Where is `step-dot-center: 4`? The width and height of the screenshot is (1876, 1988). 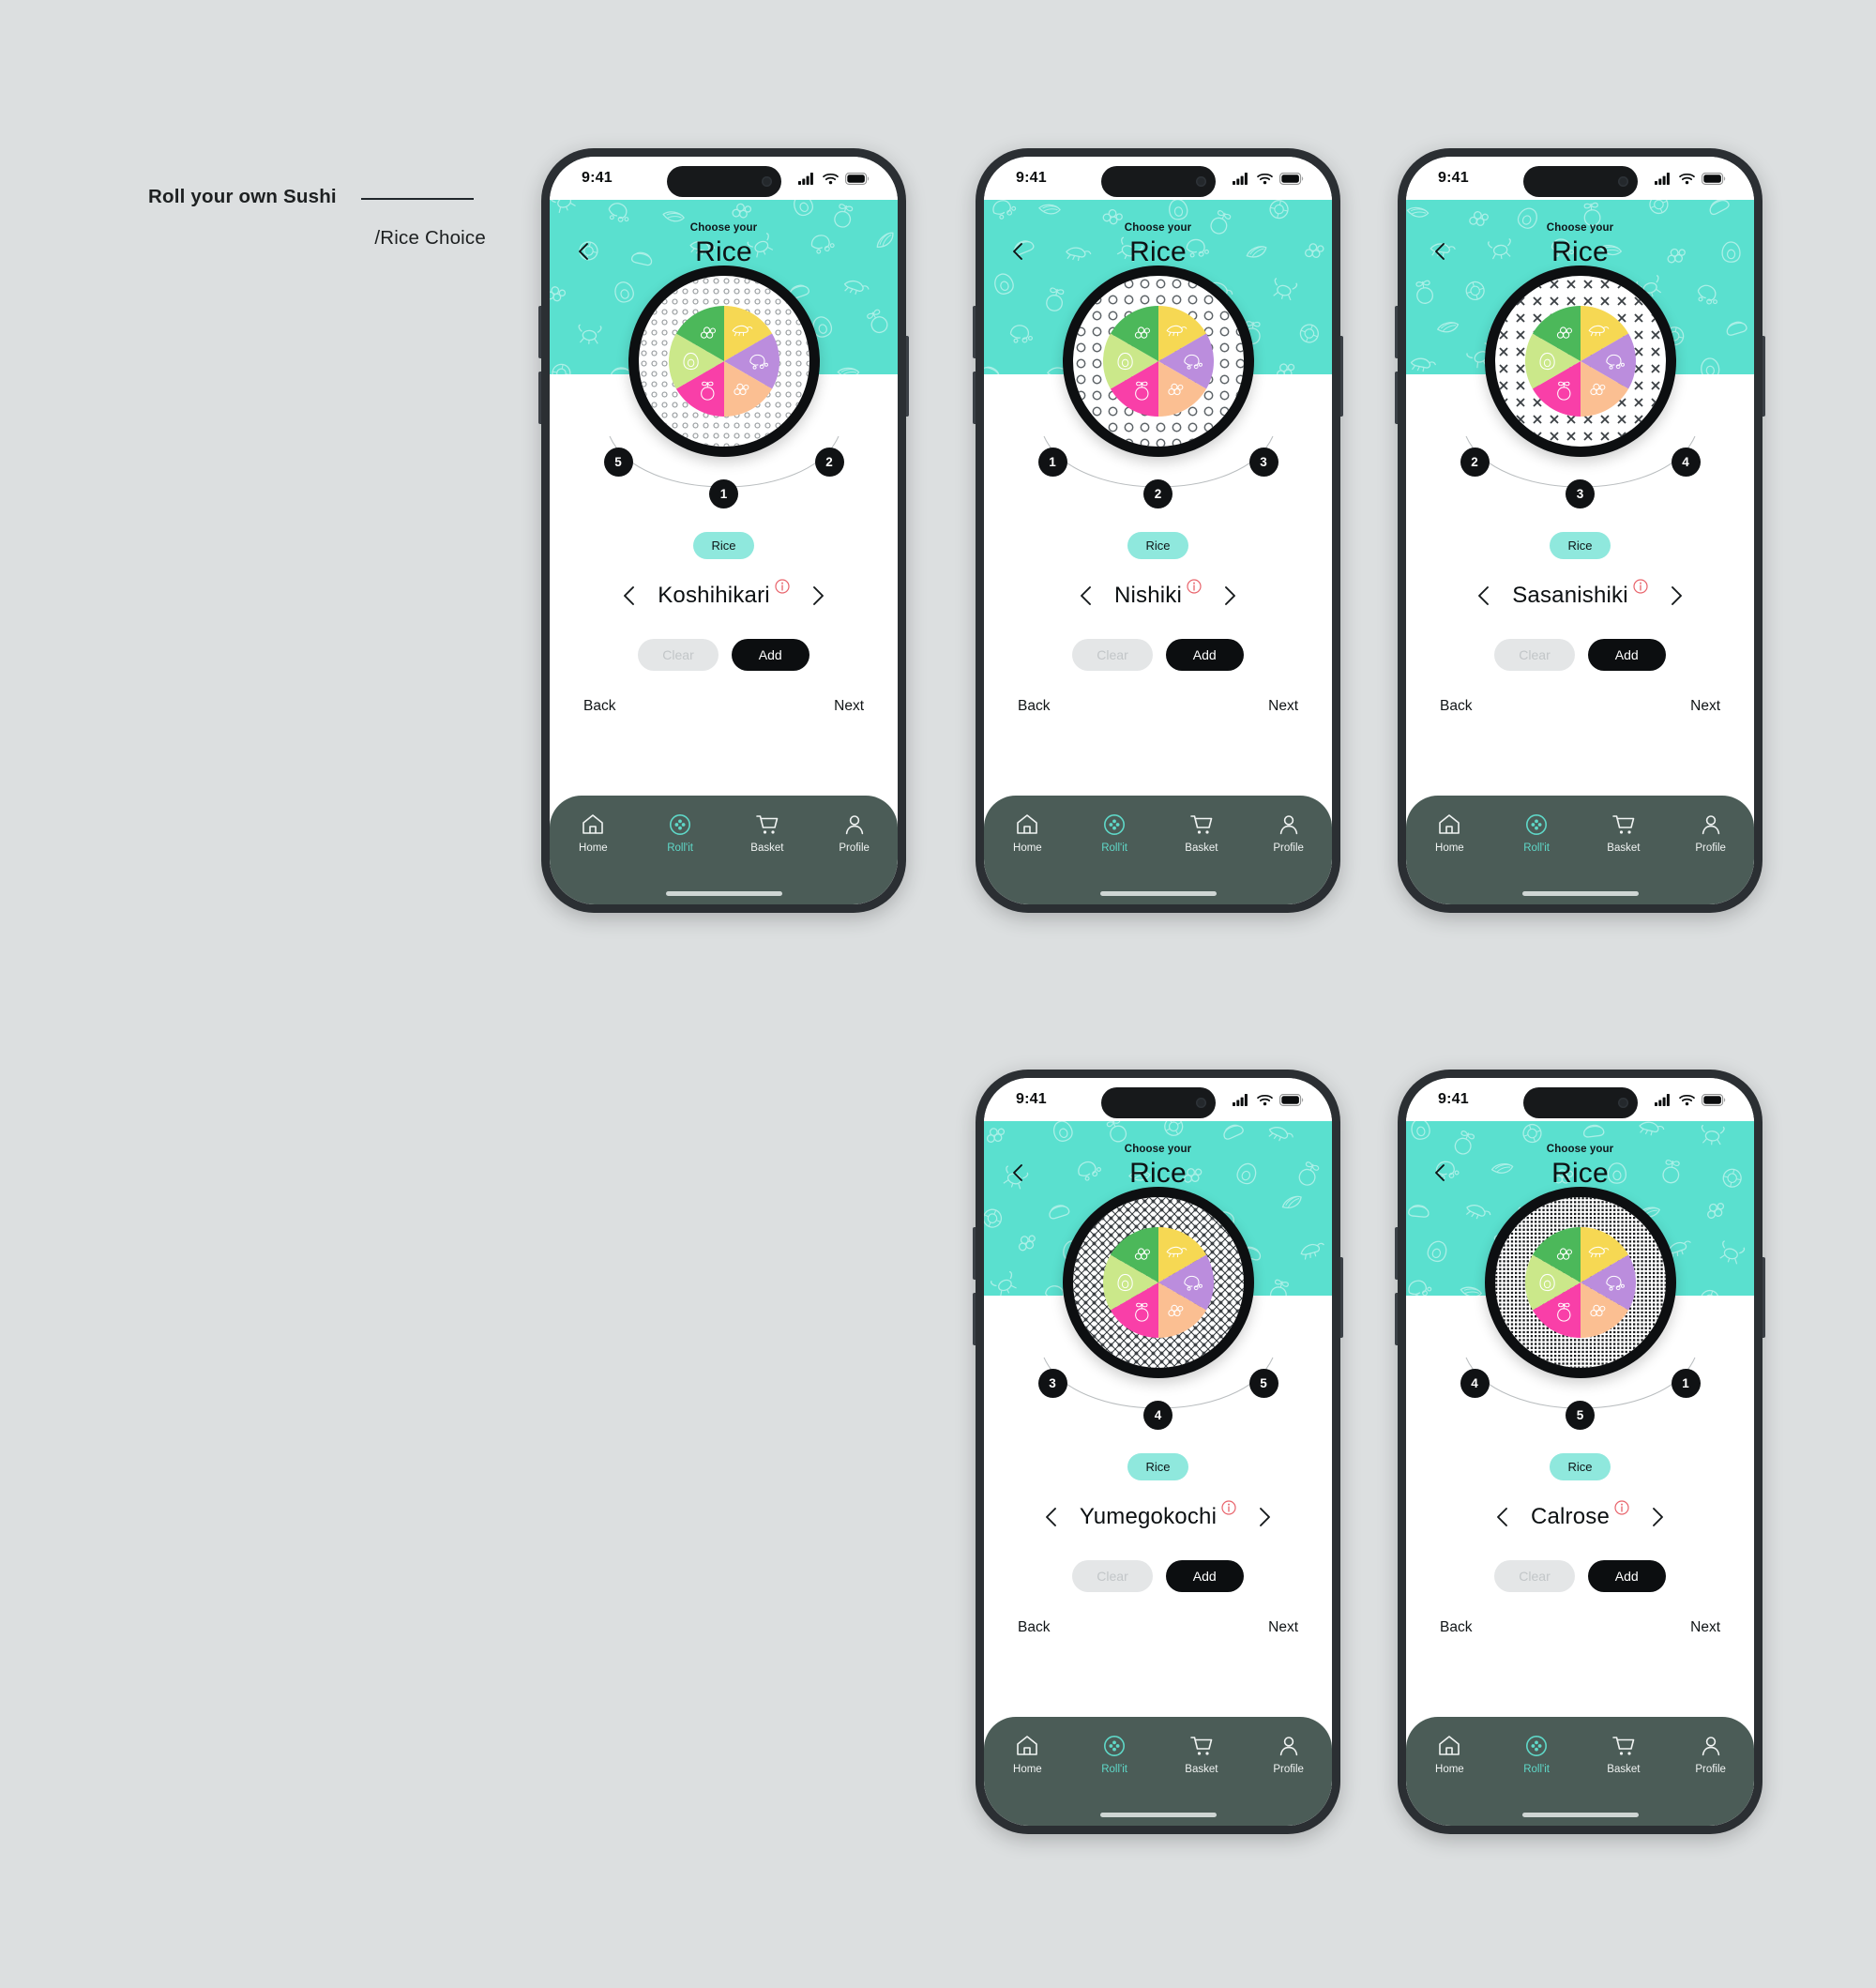 step-dot-center: 4 is located at coordinates (1157, 1415).